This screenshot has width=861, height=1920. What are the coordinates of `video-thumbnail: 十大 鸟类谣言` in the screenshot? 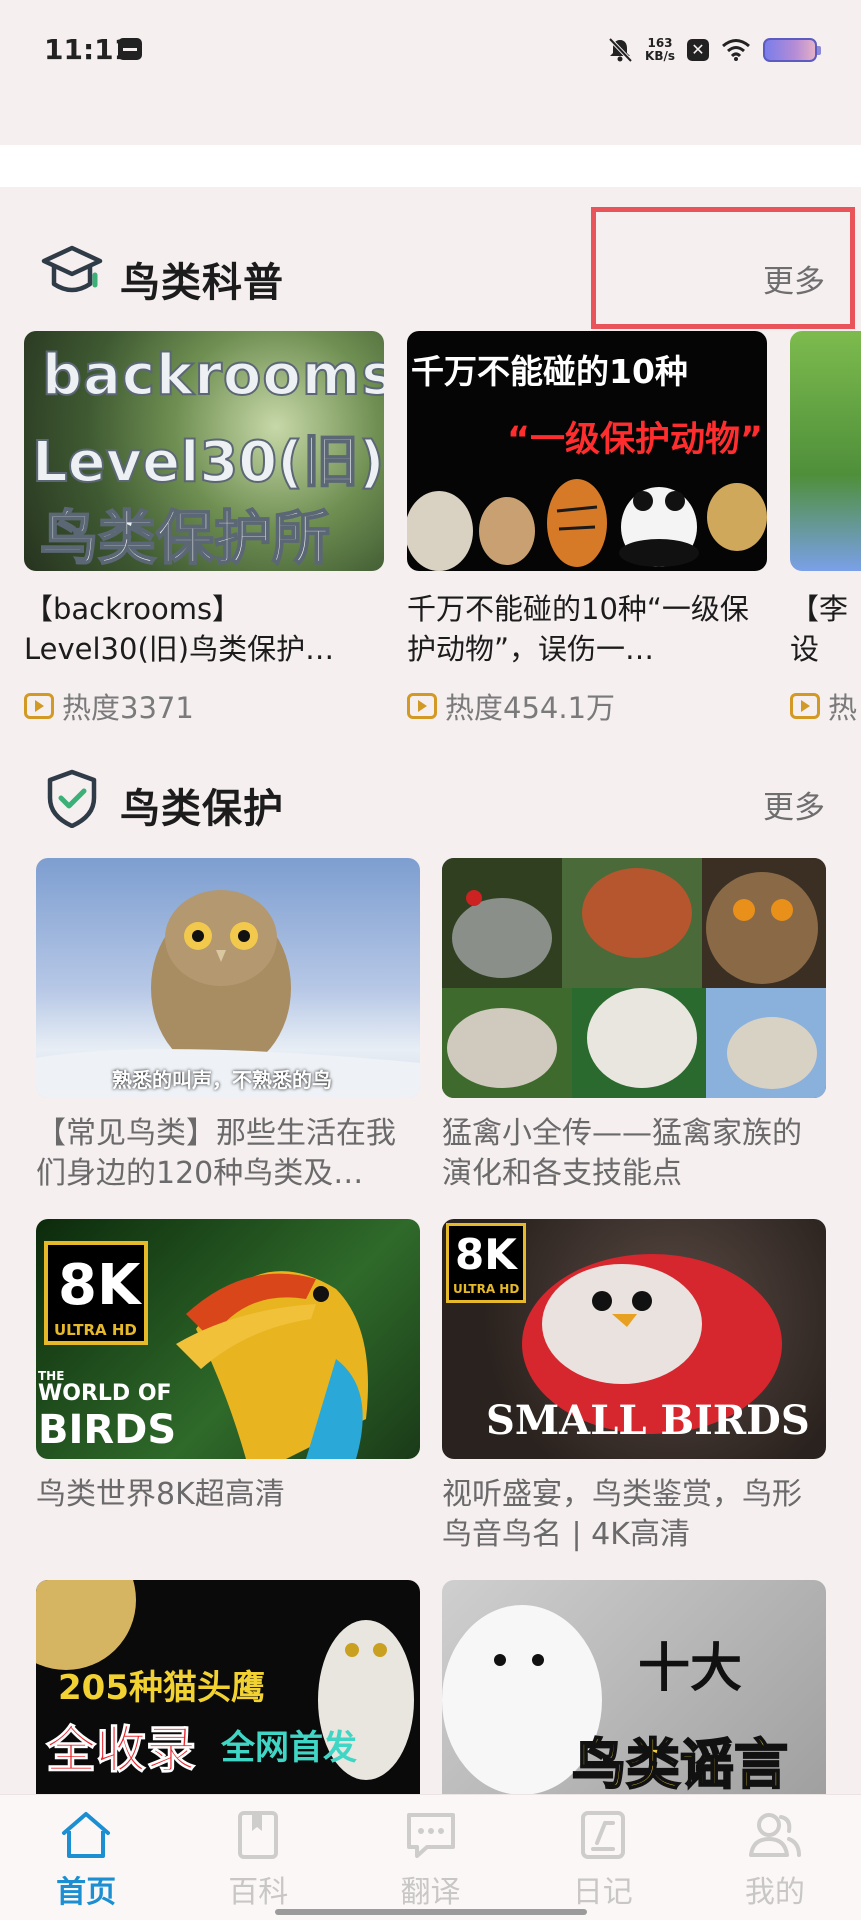 It's located at (634, 1700).